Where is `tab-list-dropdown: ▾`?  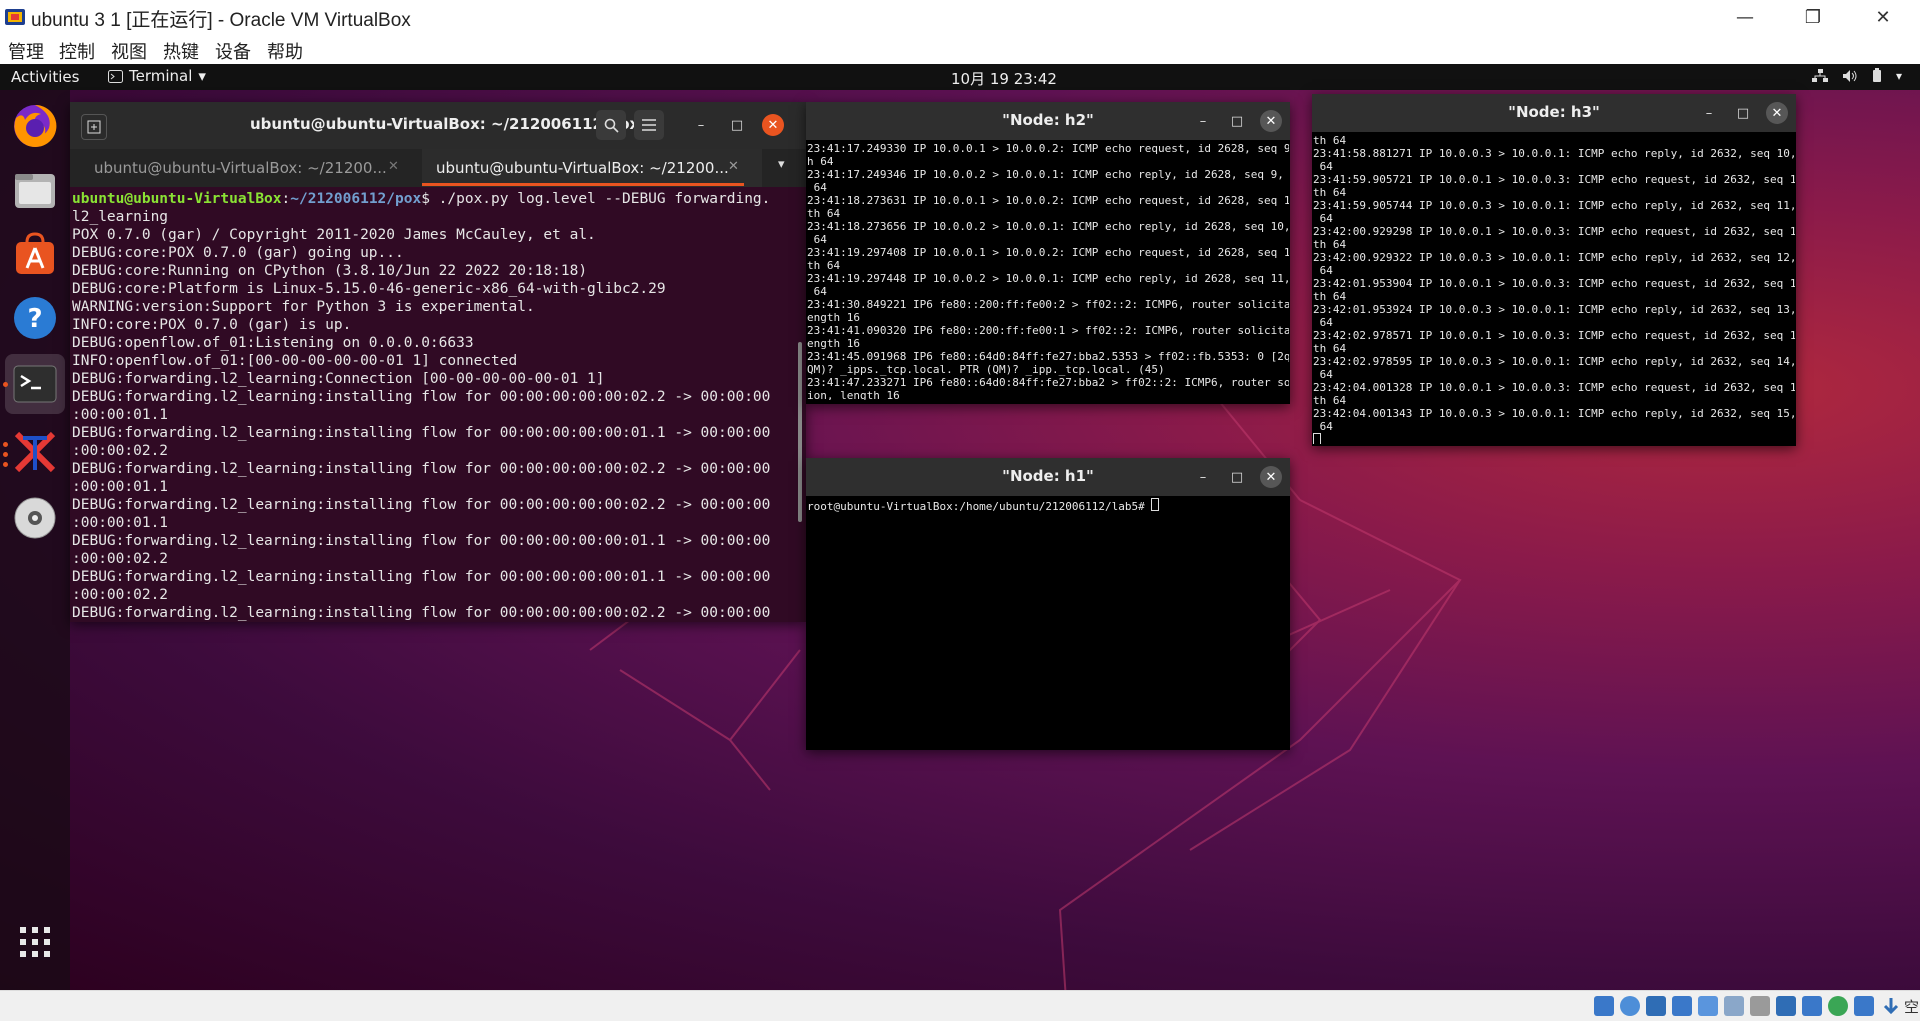
tab-list-dropdown: ▾ is located at coordinates (781, 164).